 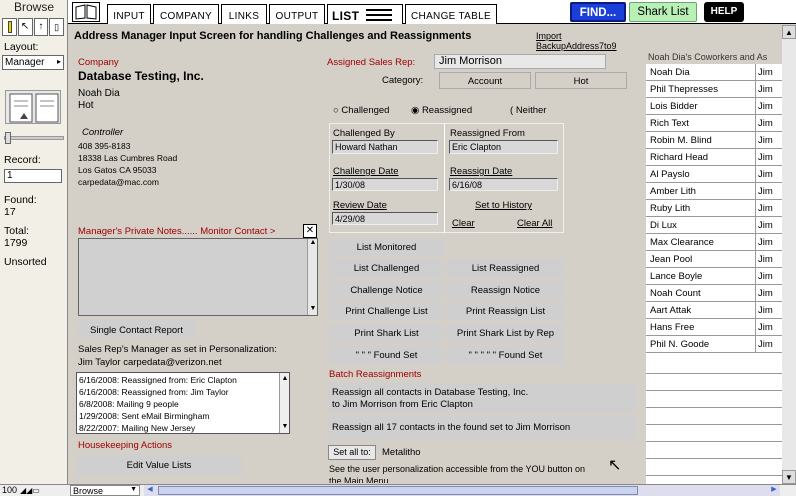 I want to click on coworker-row: Rich Text Jim, so click(x=714, y=123).